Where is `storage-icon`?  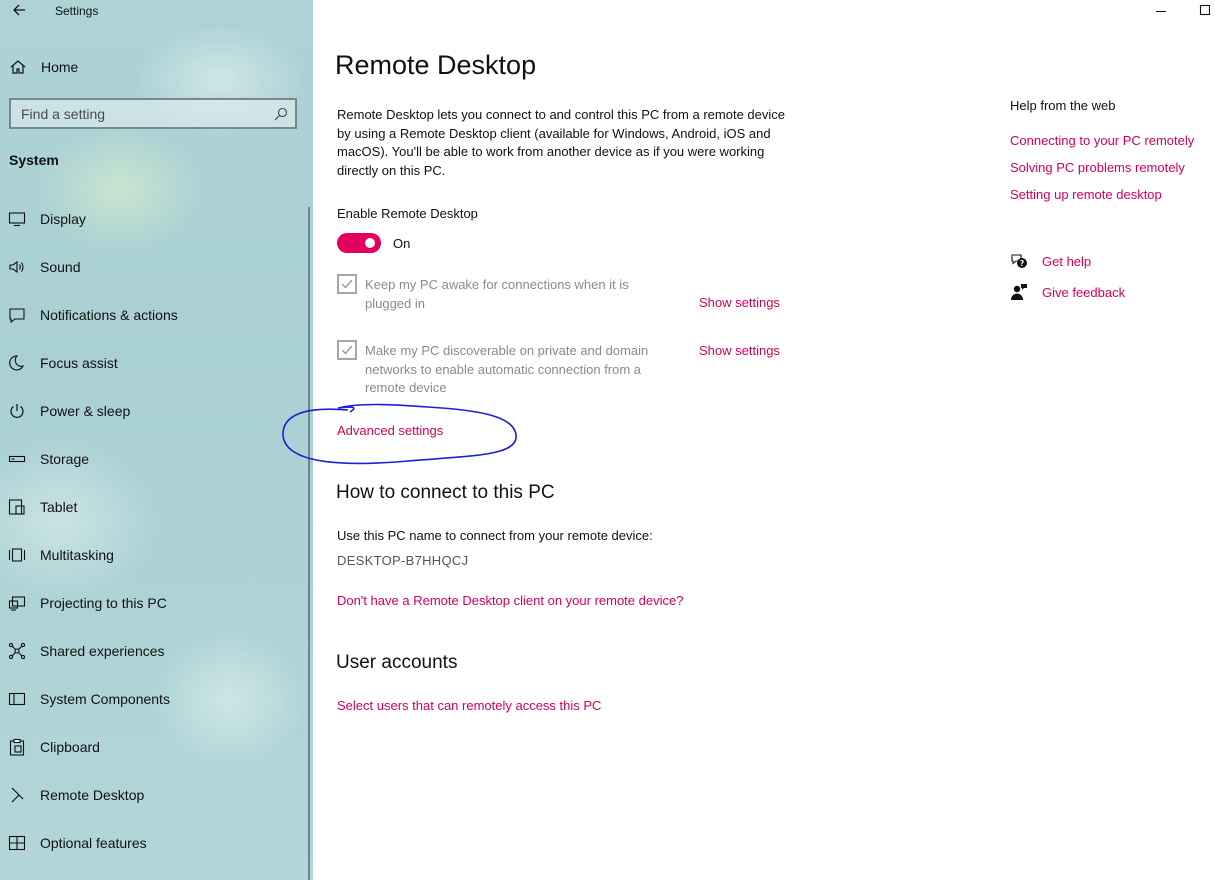
storage-icon is located at coordinates (17, 459).